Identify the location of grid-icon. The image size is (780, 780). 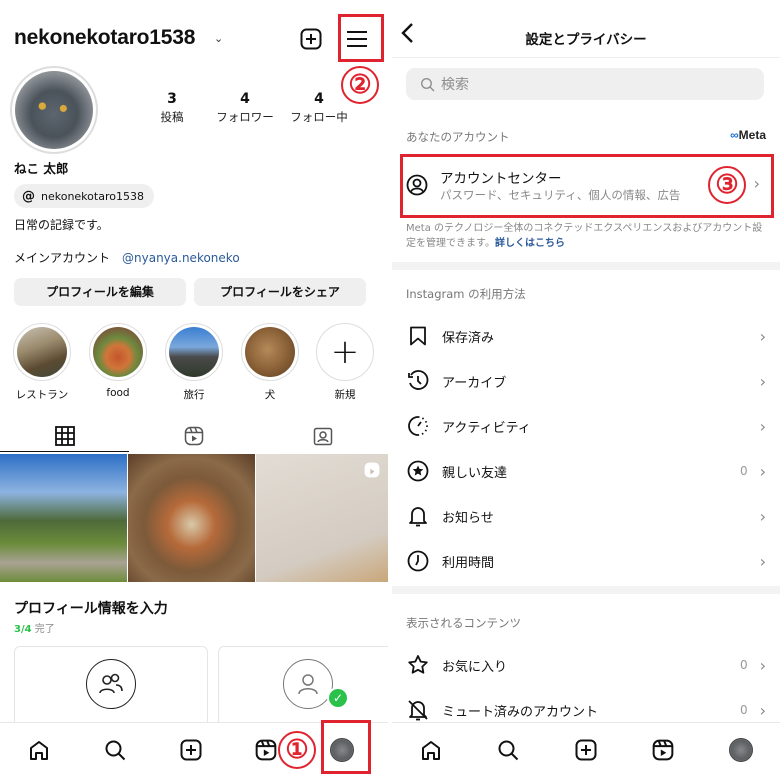
(64, 435).